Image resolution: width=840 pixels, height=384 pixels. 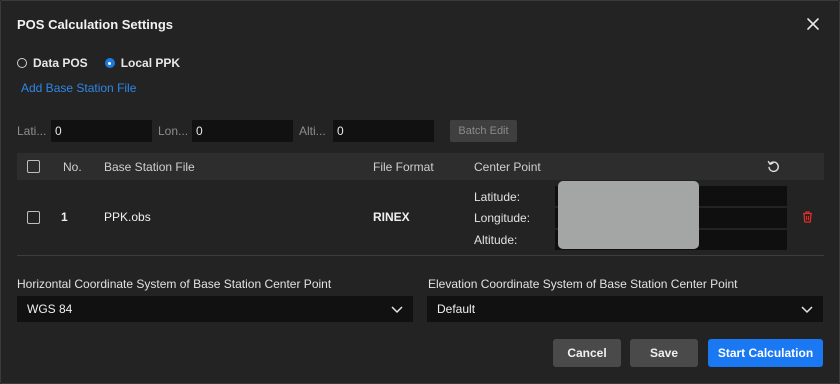 What do you see at coordinates (78, 88) in the screenshot?
I see `add-base-station-file-link: Add Base Station File` at bounding box center [78, 88].